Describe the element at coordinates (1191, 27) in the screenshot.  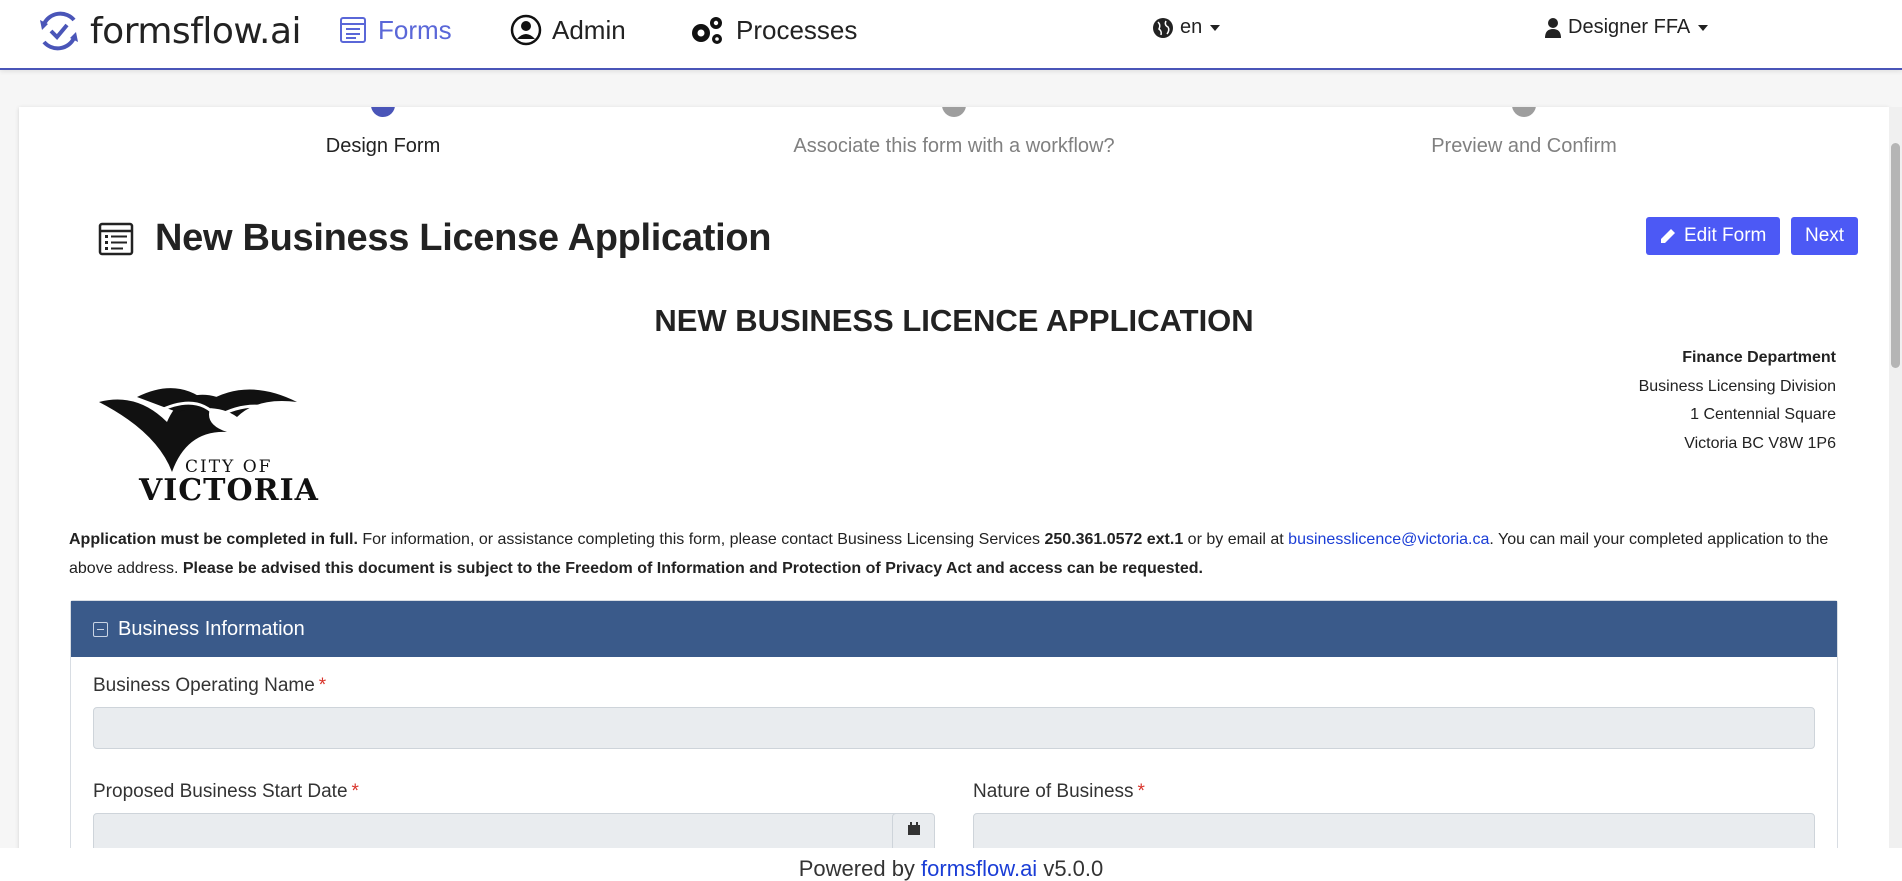
I see `language-value: en` at that location.